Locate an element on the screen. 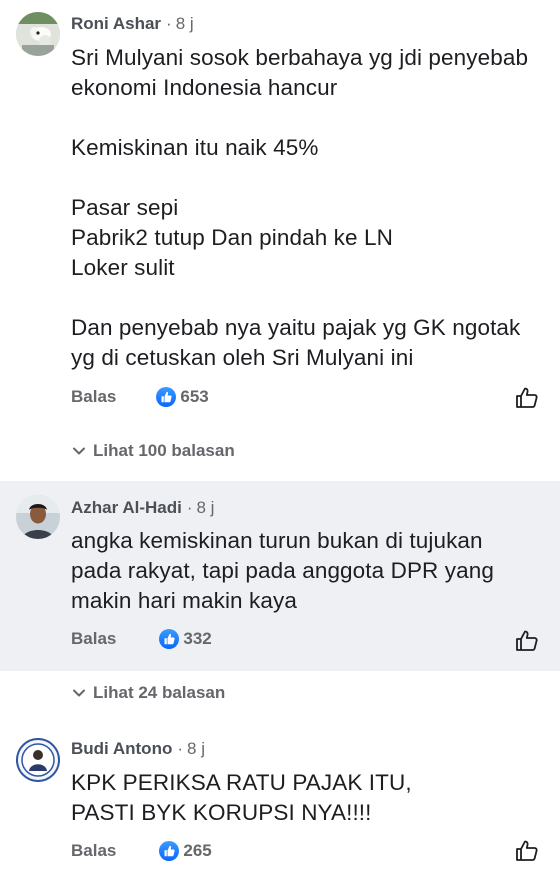 This screenshot has width=560, height=869. view-replies-label: Lihat 100 balasan is located at coordinates (164, 450).